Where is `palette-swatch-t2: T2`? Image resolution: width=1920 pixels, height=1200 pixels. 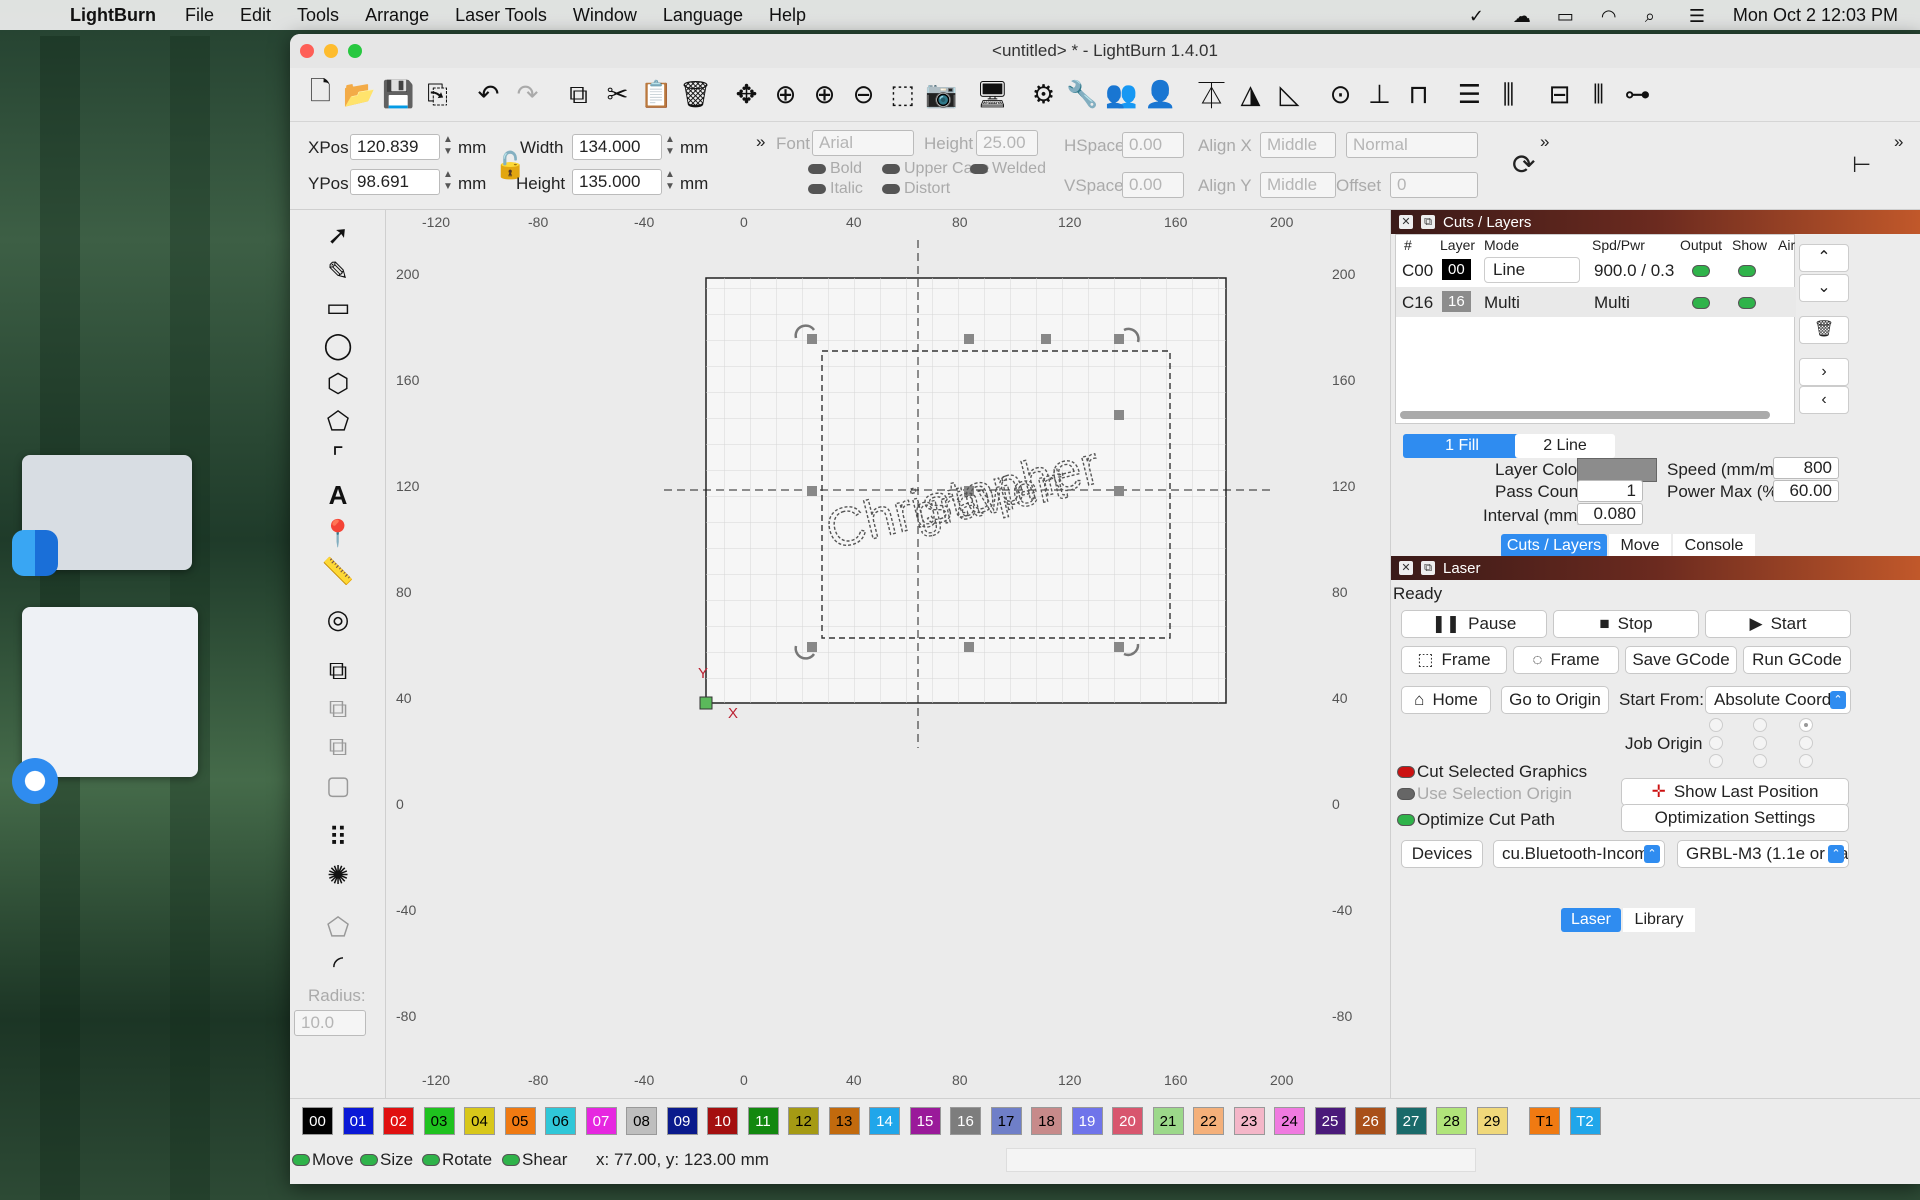 palette-swatch-t2: T2 is located at coordinates (1585, 1121).